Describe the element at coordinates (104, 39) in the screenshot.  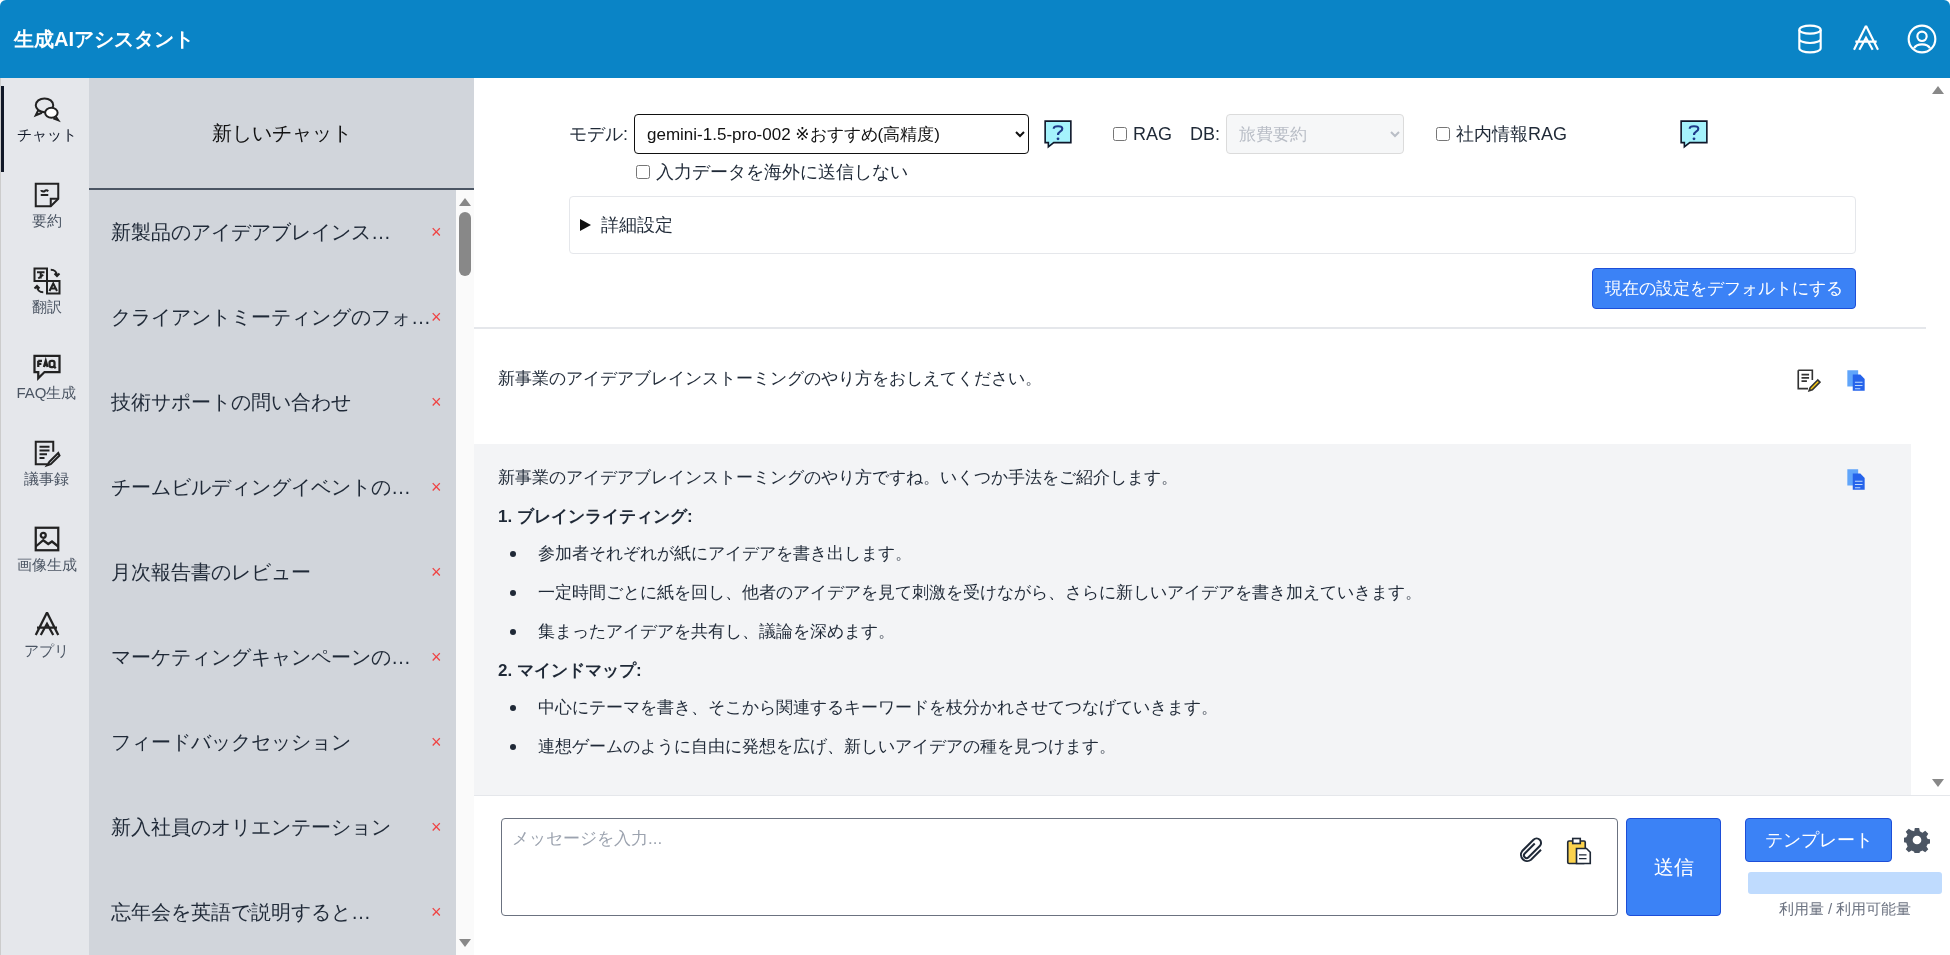
I see `app-title: 生成AIアシスタント` at that location.